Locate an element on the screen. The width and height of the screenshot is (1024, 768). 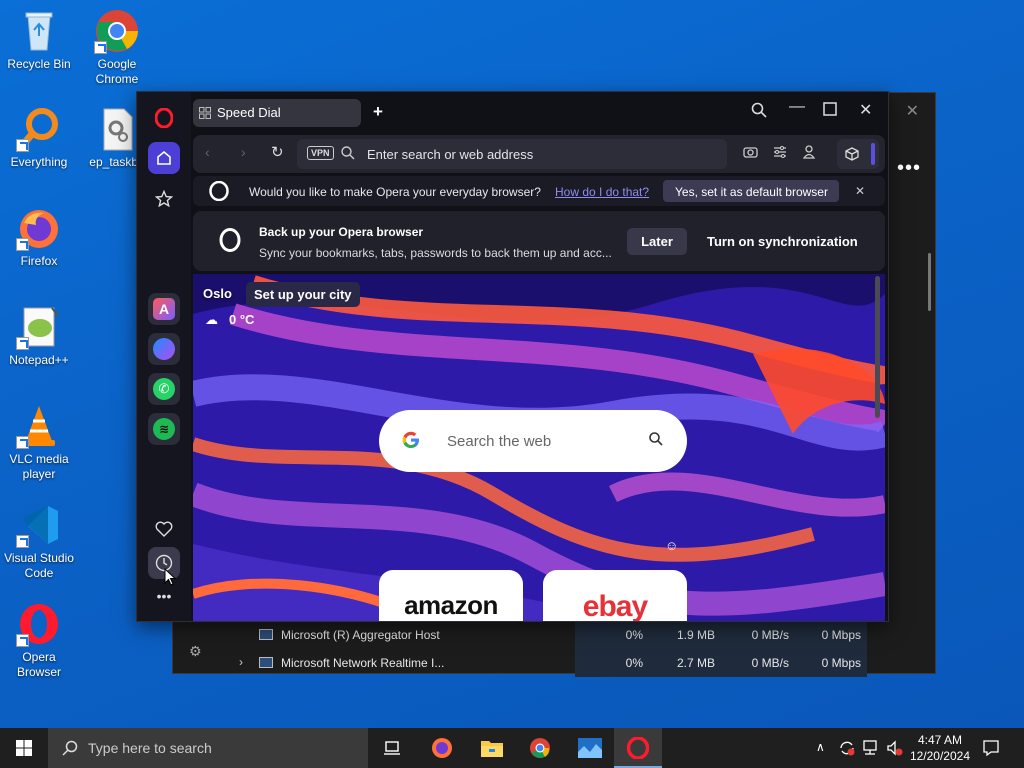
later-button: Later is located at coordinates (657, 241).